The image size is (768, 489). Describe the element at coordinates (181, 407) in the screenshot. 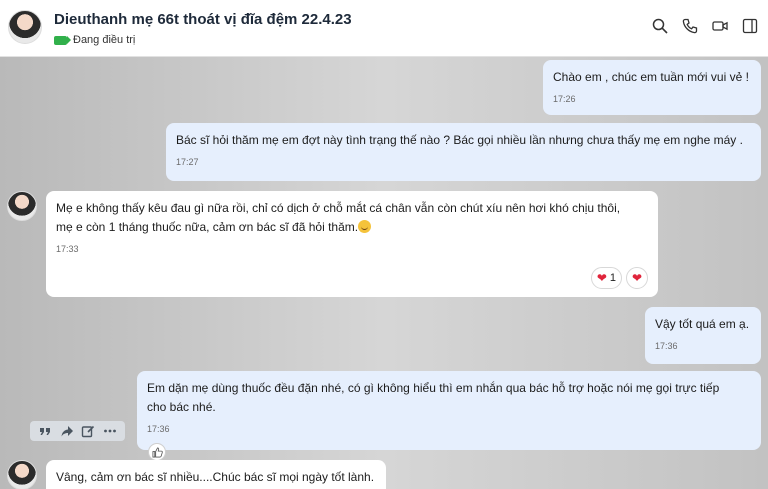

I see `message-text: cho bác nhé.` at that location.